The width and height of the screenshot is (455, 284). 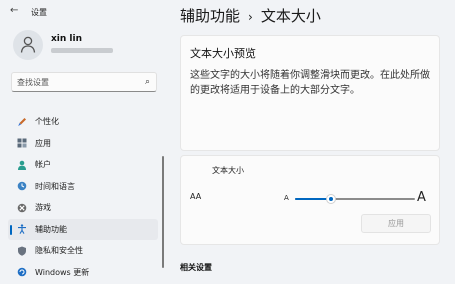 What do you see at coordinates (22, 122) in the screenshot?
I see `brush-icon` at bounding box center [22, 122].